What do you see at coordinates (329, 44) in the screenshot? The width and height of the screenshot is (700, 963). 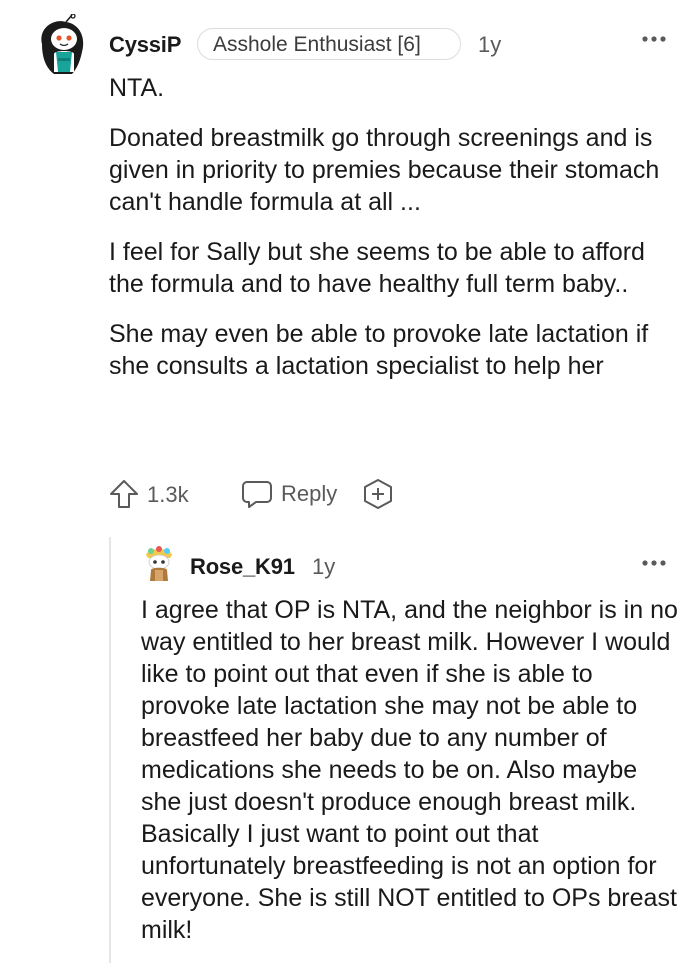 I see `user-flair-badge: Asshole Enthusiast [6]` at bounding box center [329, 44].